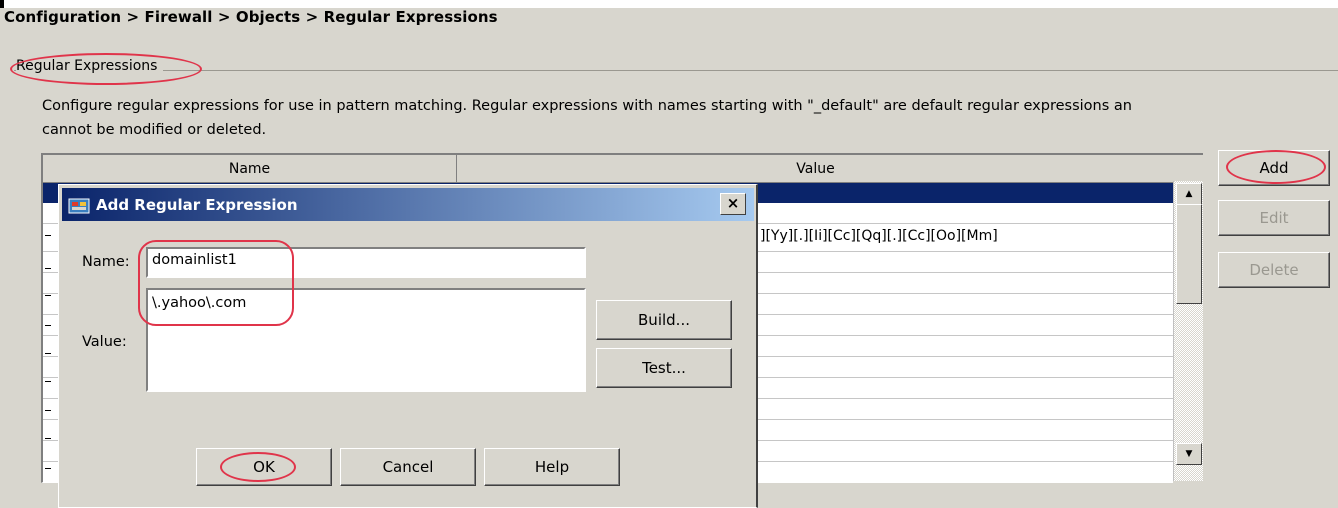 This screenshot has width=1338, height=508. Describe the element at coordinates (879, 236) in the screenshot. I see `table-cell-value: ][Yy][.][Ii][Cc][Qq][.][Cc][Oo][Mm]` at that location.